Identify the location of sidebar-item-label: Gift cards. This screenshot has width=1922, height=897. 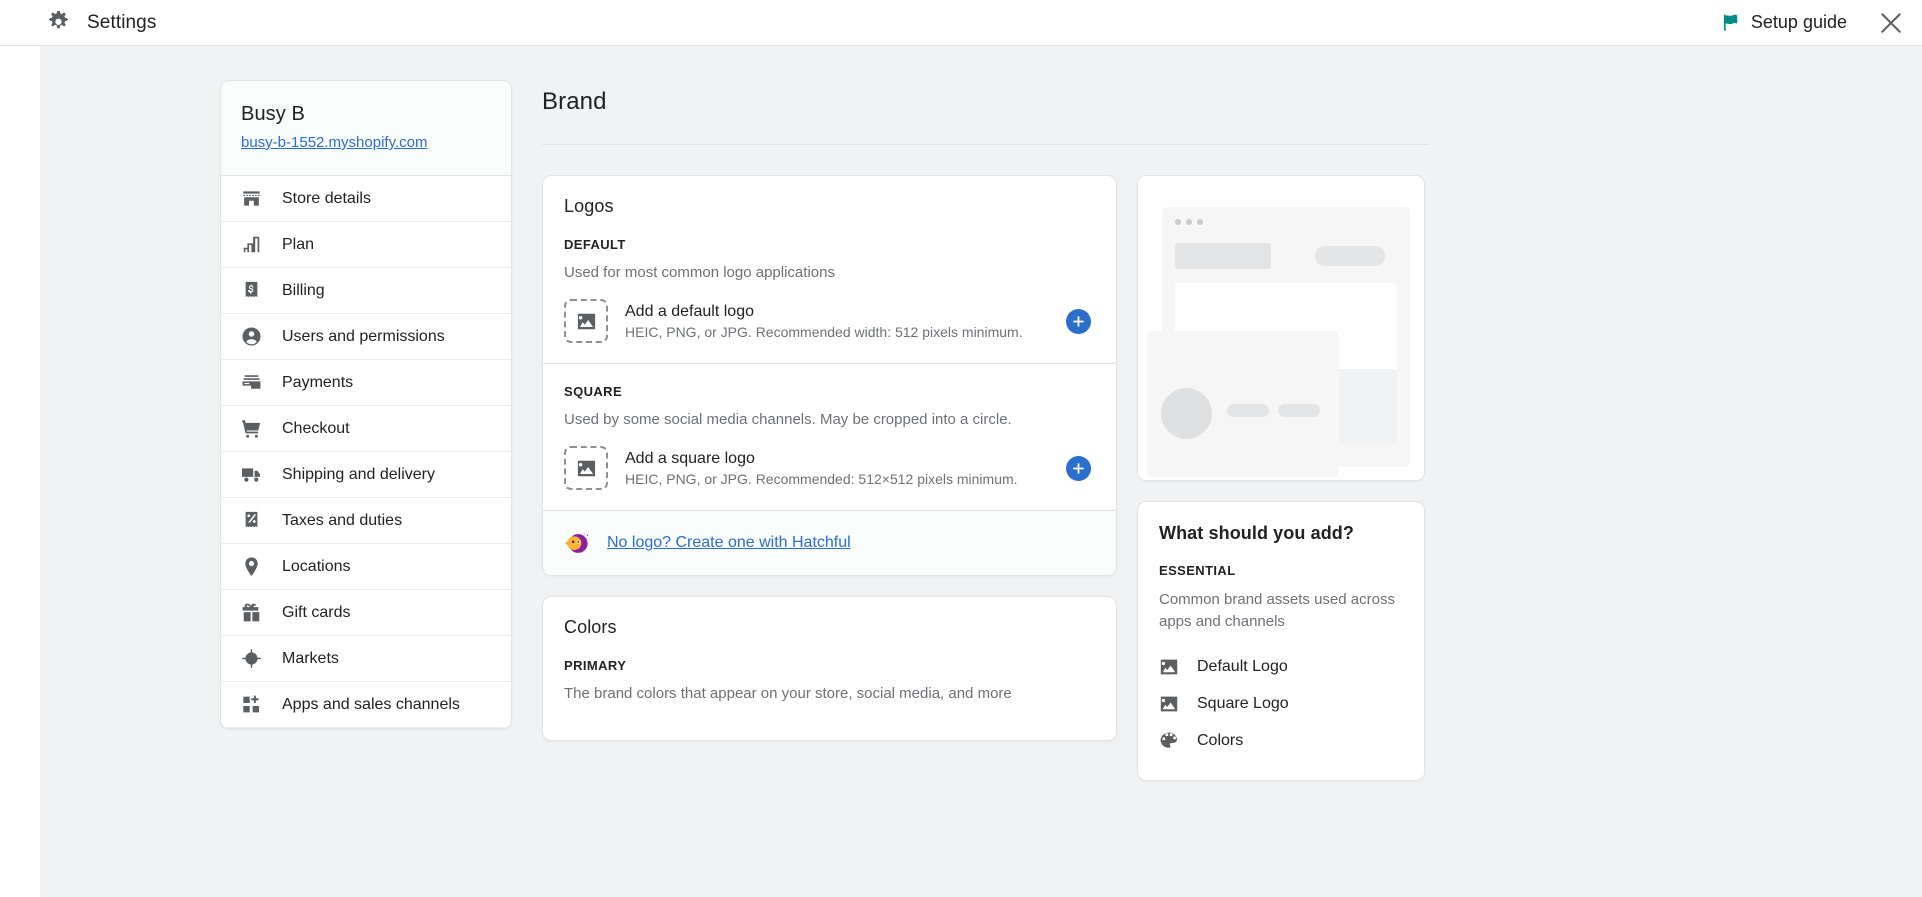
(316, 612).